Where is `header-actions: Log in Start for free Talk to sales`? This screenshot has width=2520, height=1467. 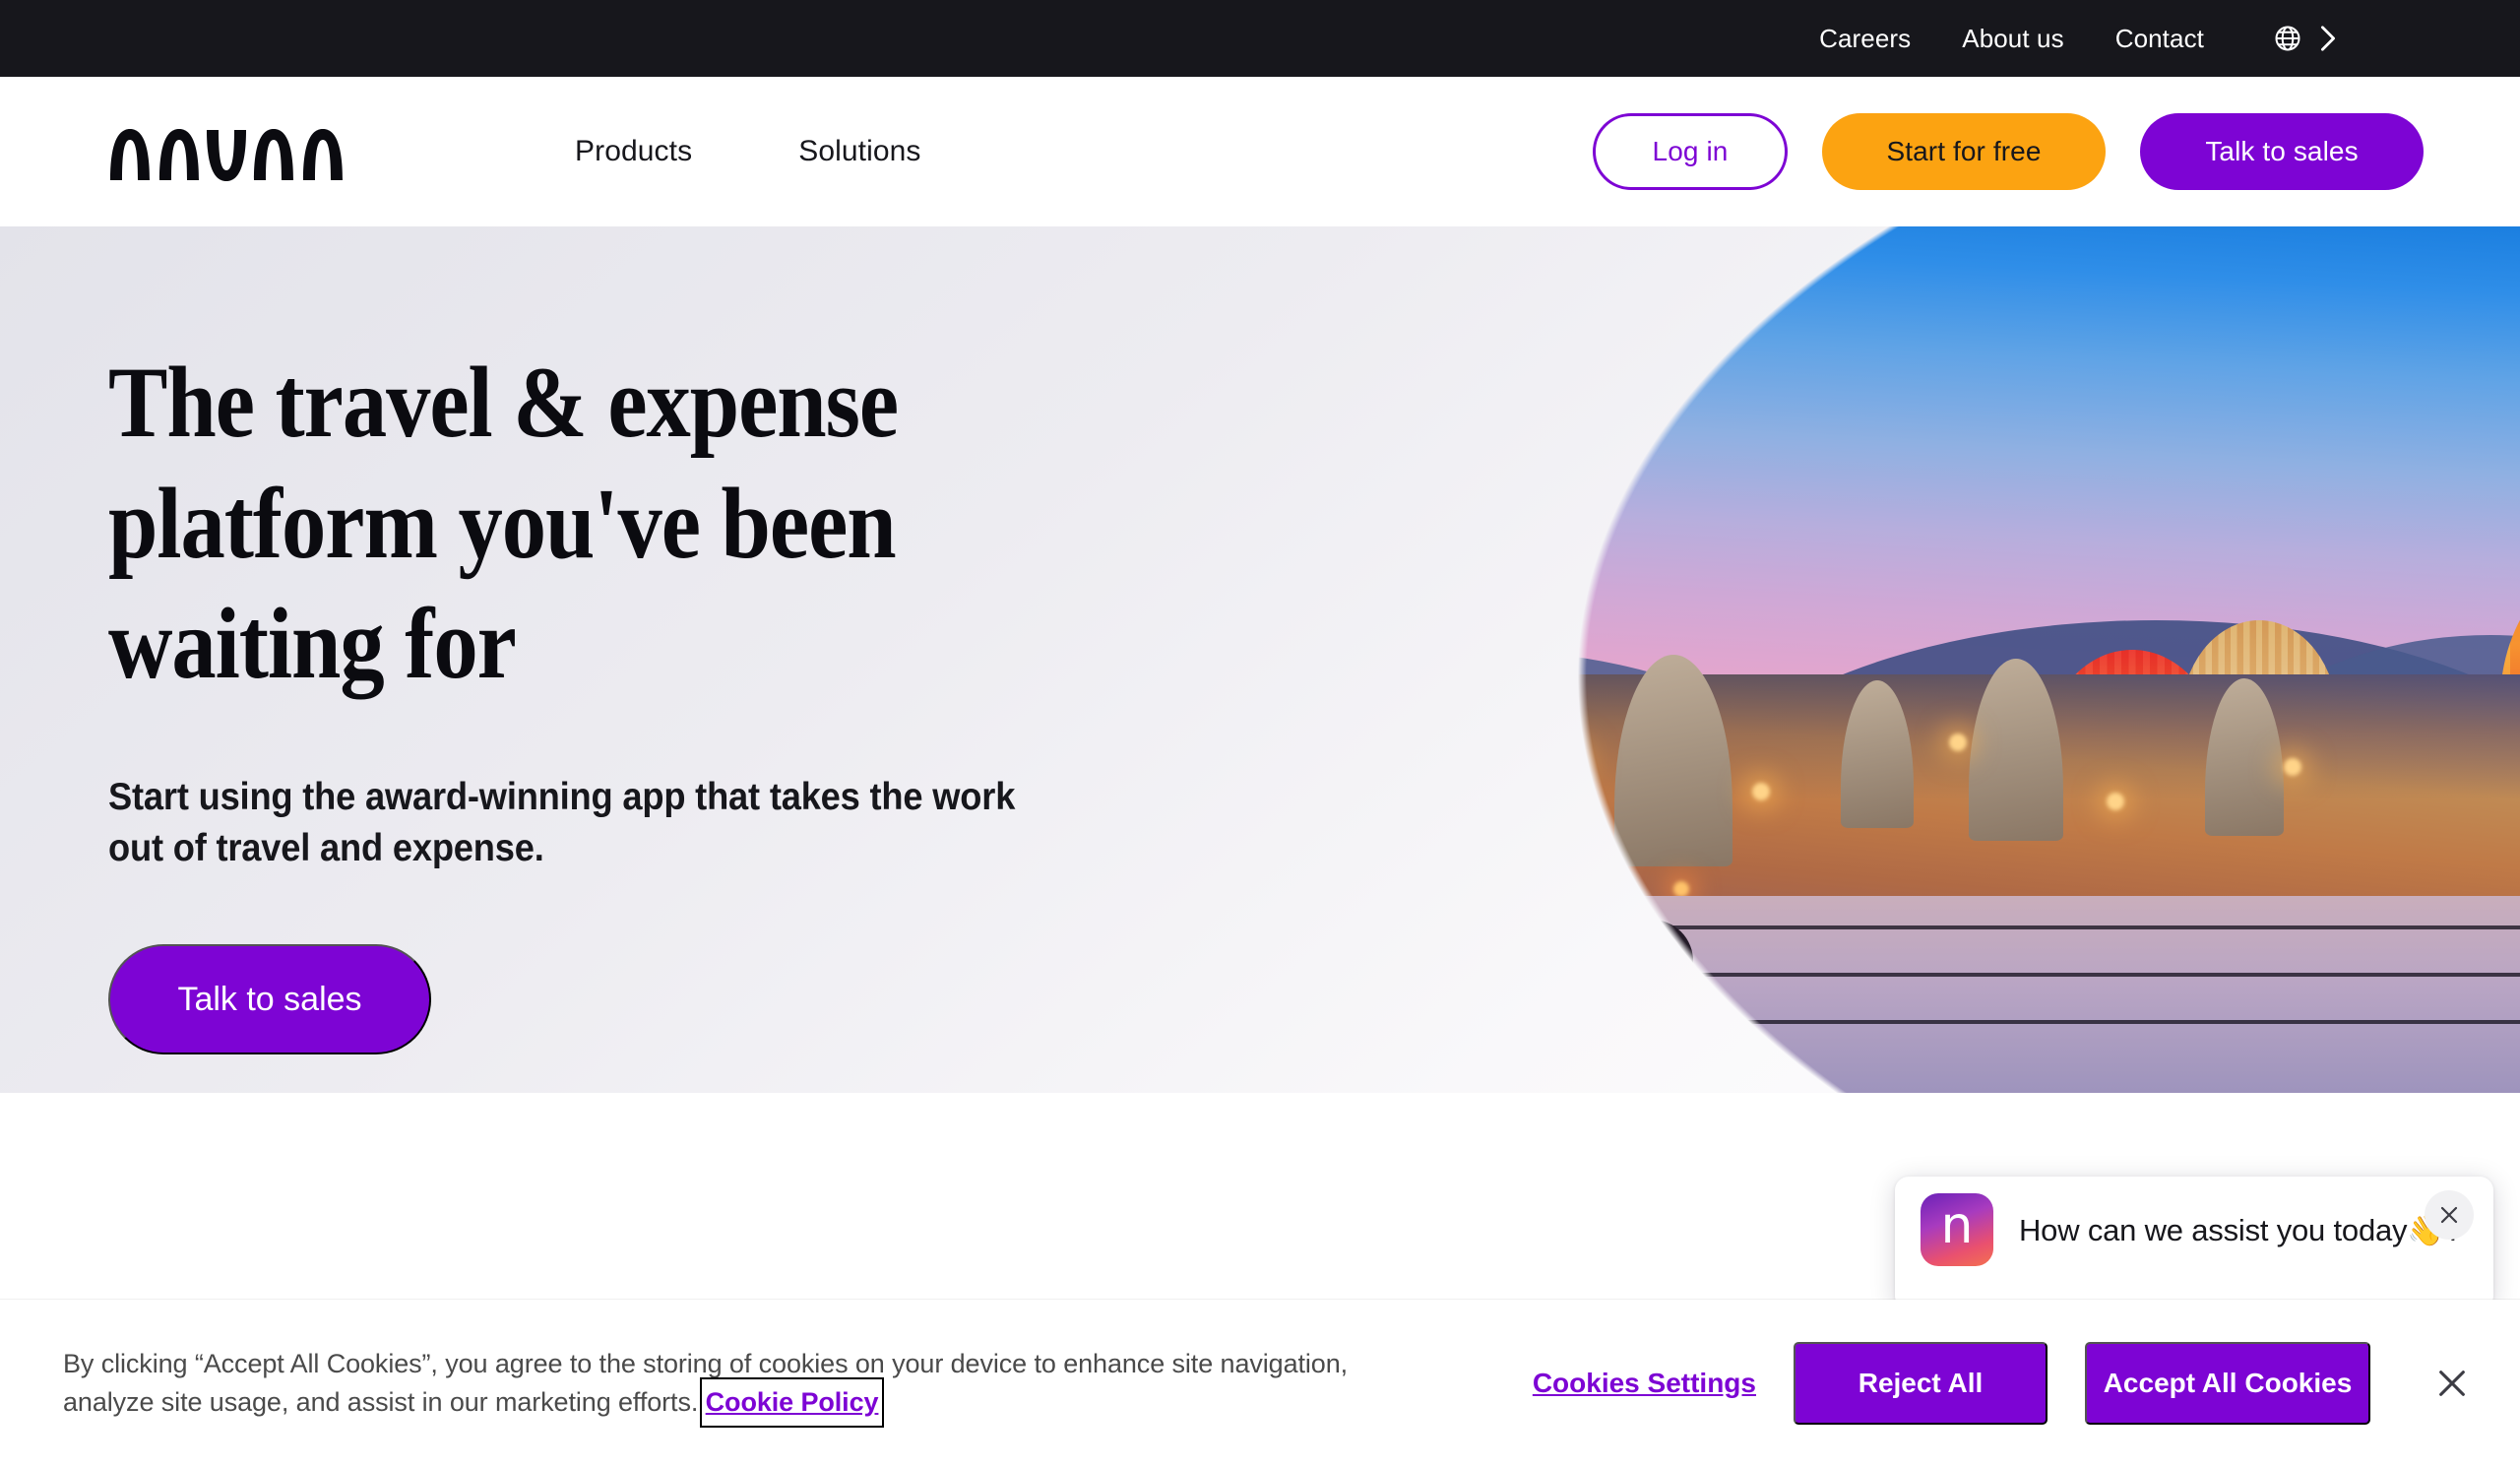
header-actions: Log in Start for free Talk to sales is located at coordinates (2008, 151).